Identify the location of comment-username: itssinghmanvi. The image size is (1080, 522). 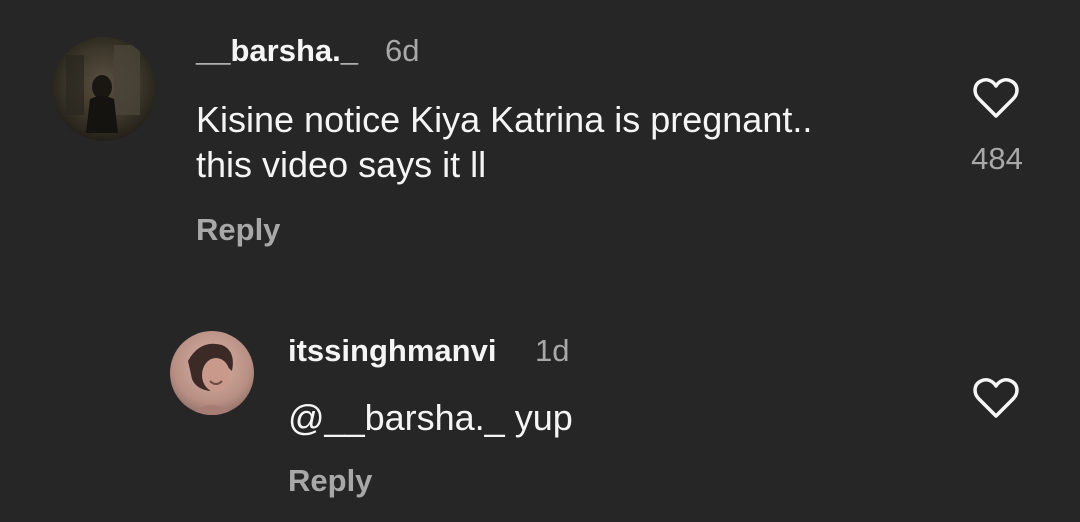
(392, 351).